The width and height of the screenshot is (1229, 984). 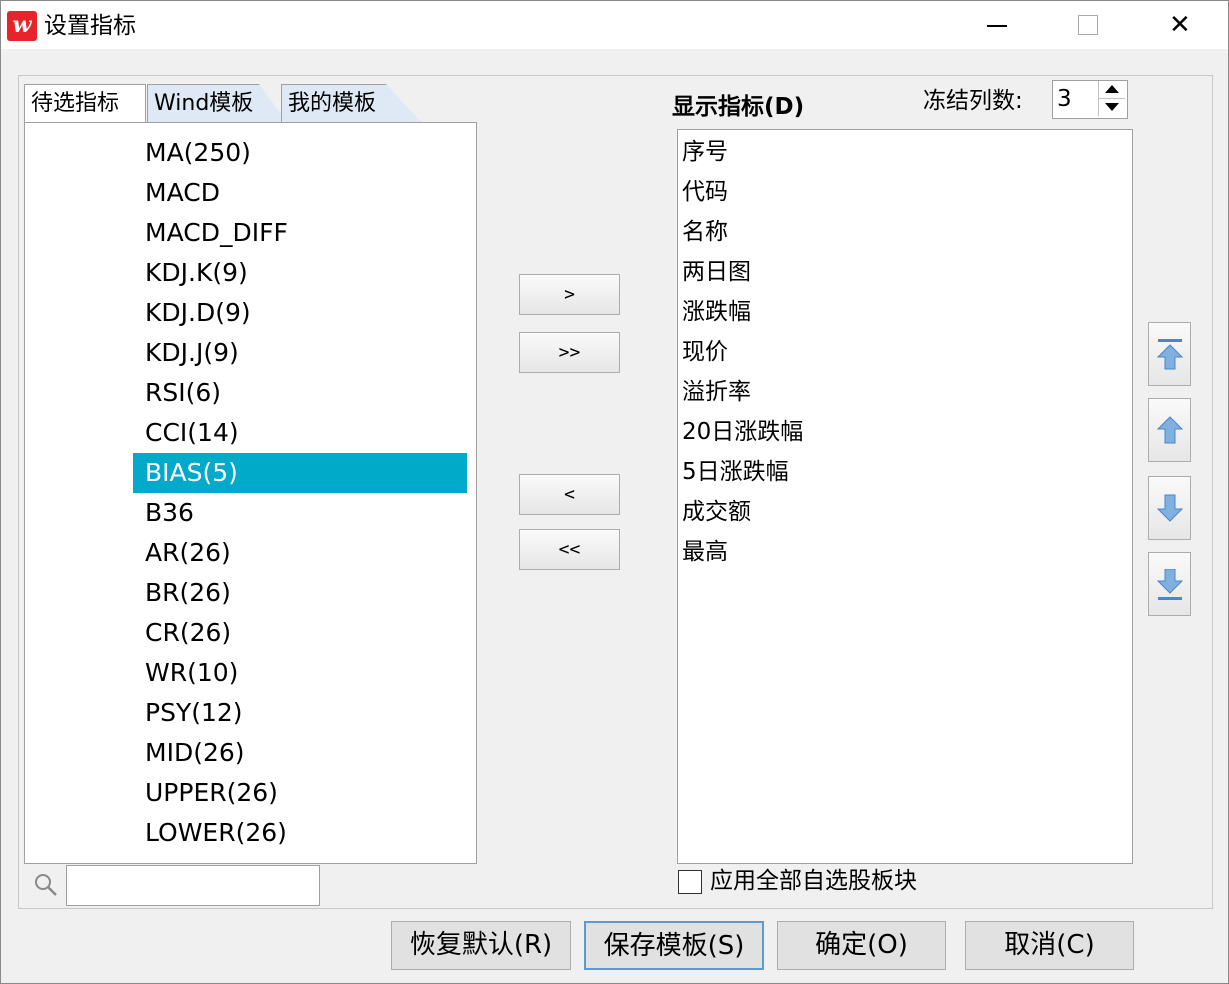 What do you see at coordinates (716, 392) in the screenshot?
I see `display-list-item: 溢折率` at bounding box center [716, 392].